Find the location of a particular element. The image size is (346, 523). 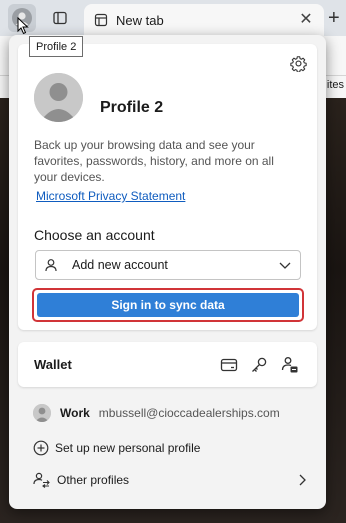

person-icon is located at coordinates (51, 265).